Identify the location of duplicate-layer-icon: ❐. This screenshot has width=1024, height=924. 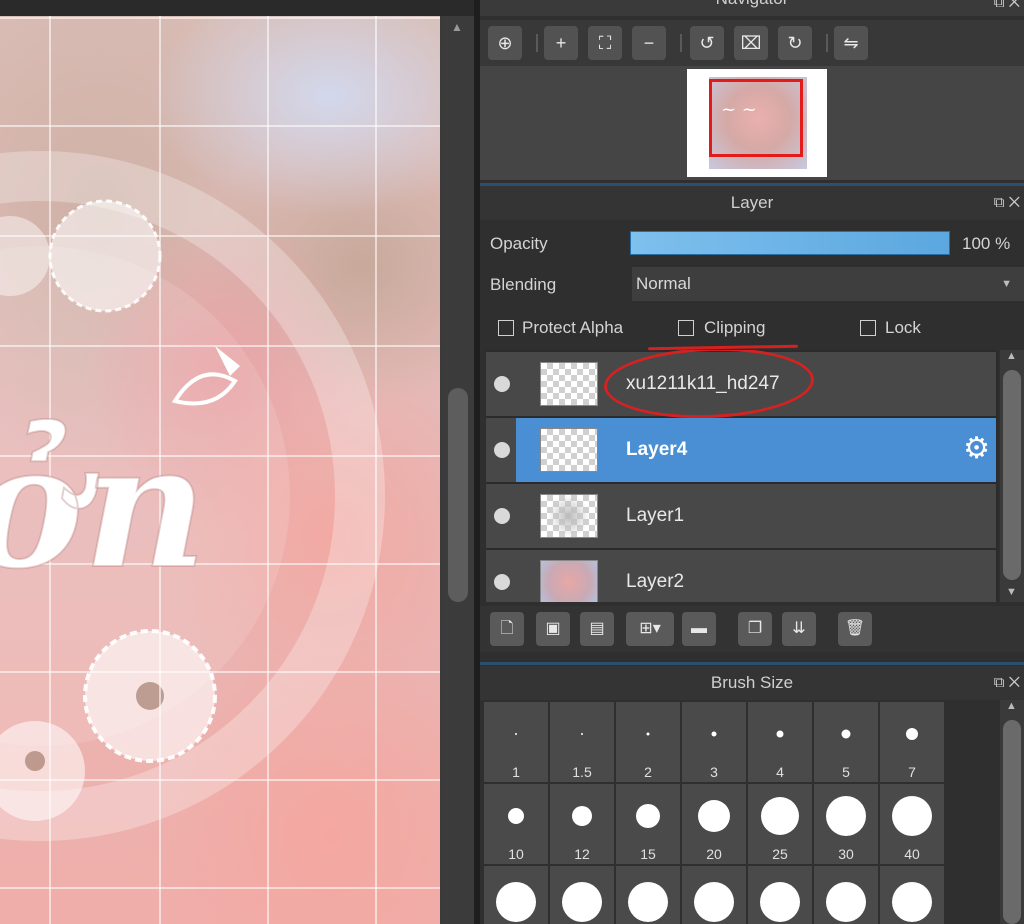
(755, 628).